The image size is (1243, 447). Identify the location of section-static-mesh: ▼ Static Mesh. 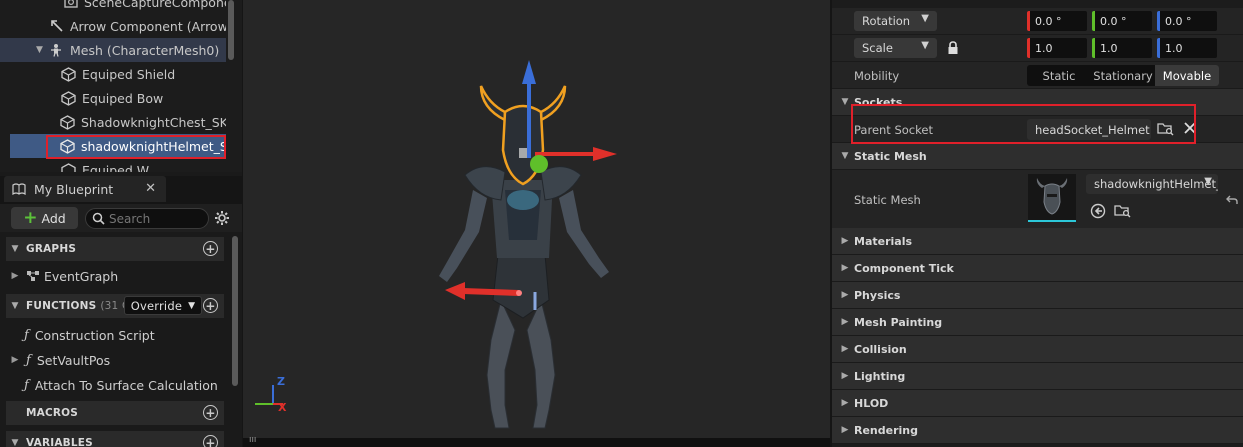
(1037, 156).